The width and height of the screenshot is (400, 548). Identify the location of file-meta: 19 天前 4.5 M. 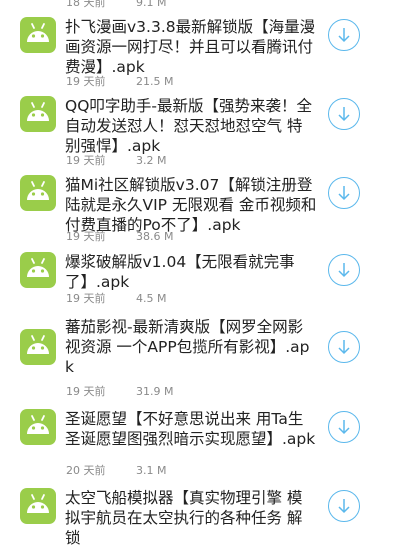
(116, 298).